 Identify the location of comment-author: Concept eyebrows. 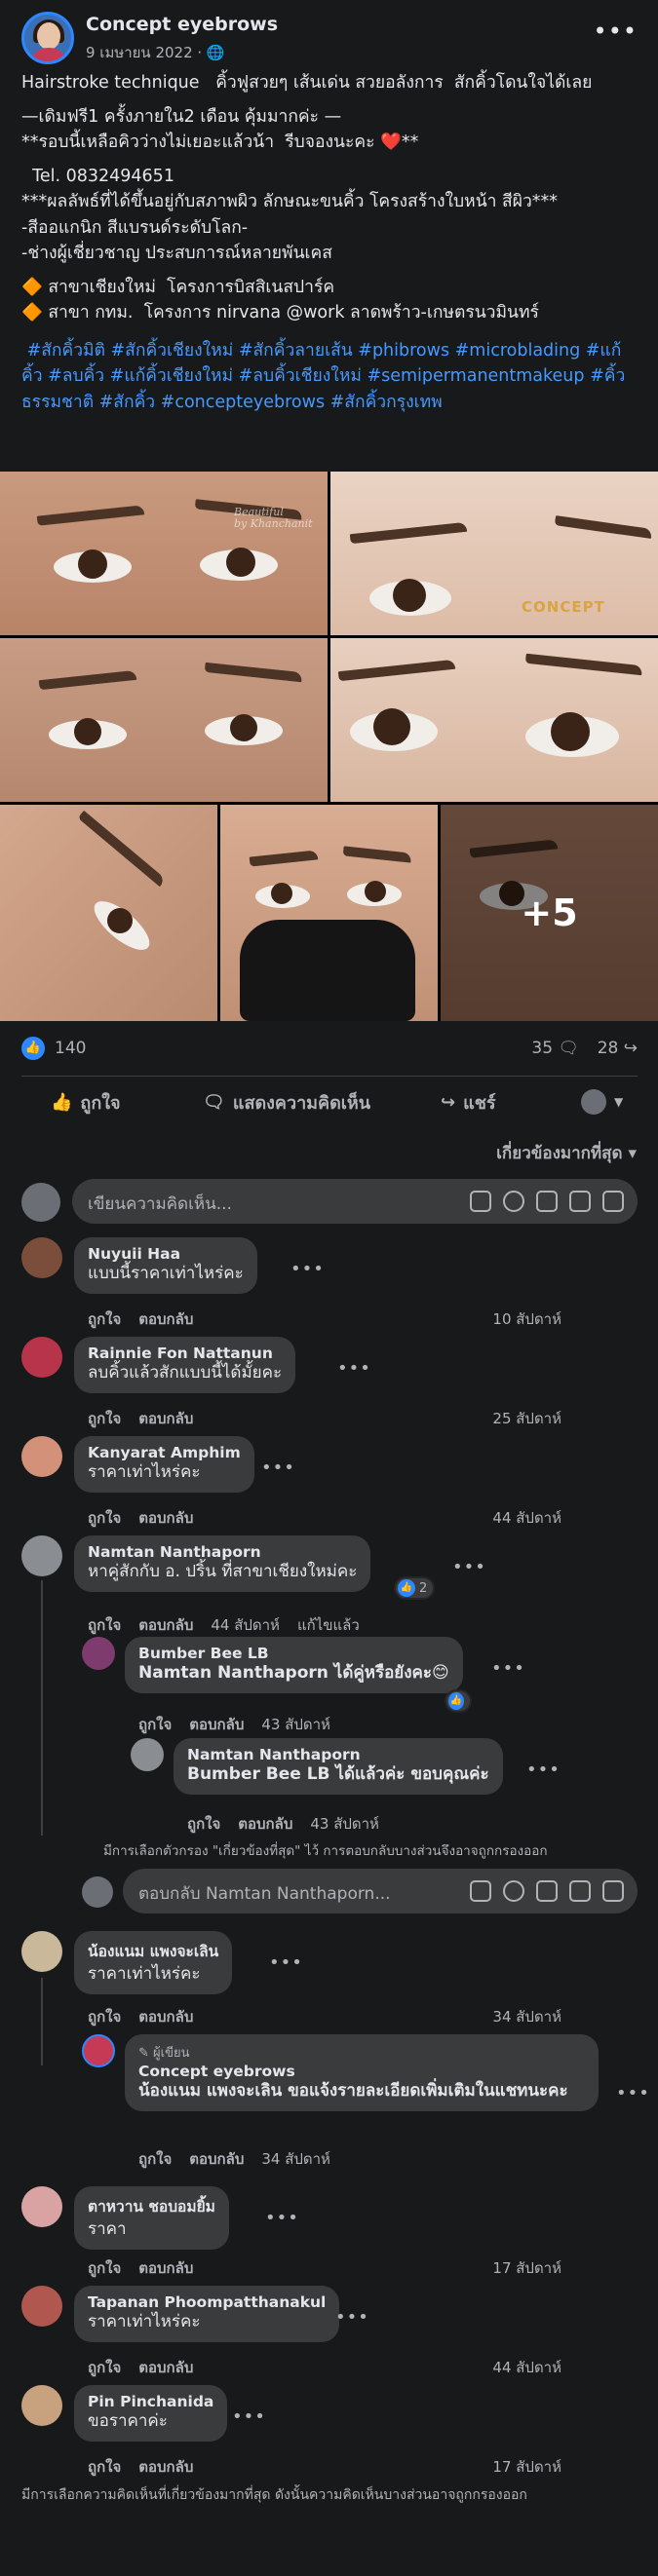
(361, 2071).